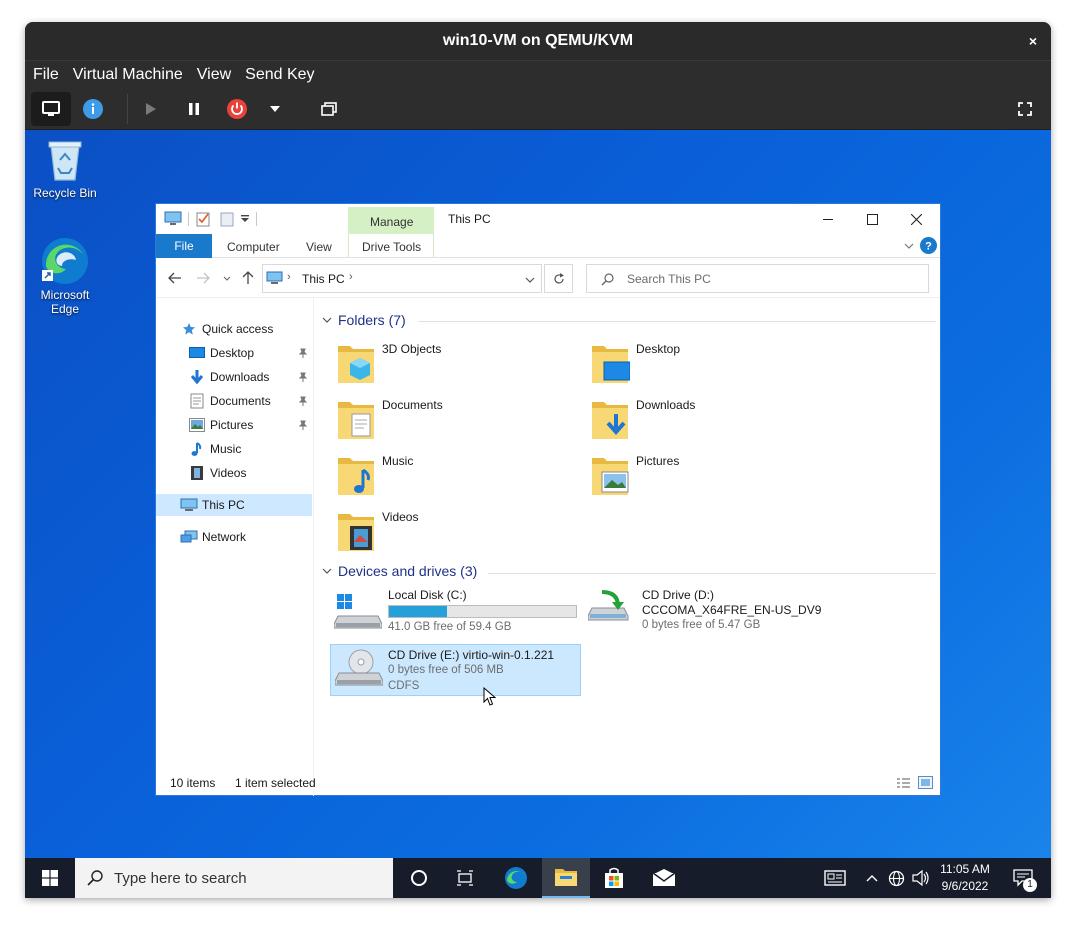 Image resolution: width=1076 pixels, height=926 pixels. I want to click on folder-music: Music, so click(456, 478).